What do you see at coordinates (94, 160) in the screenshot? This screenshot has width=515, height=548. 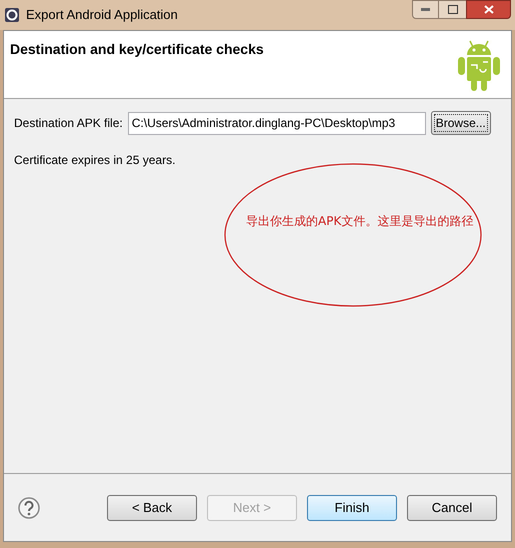 I see `certificate-message: Certificate expires in 25 years.` at bounding box center [94, 160].